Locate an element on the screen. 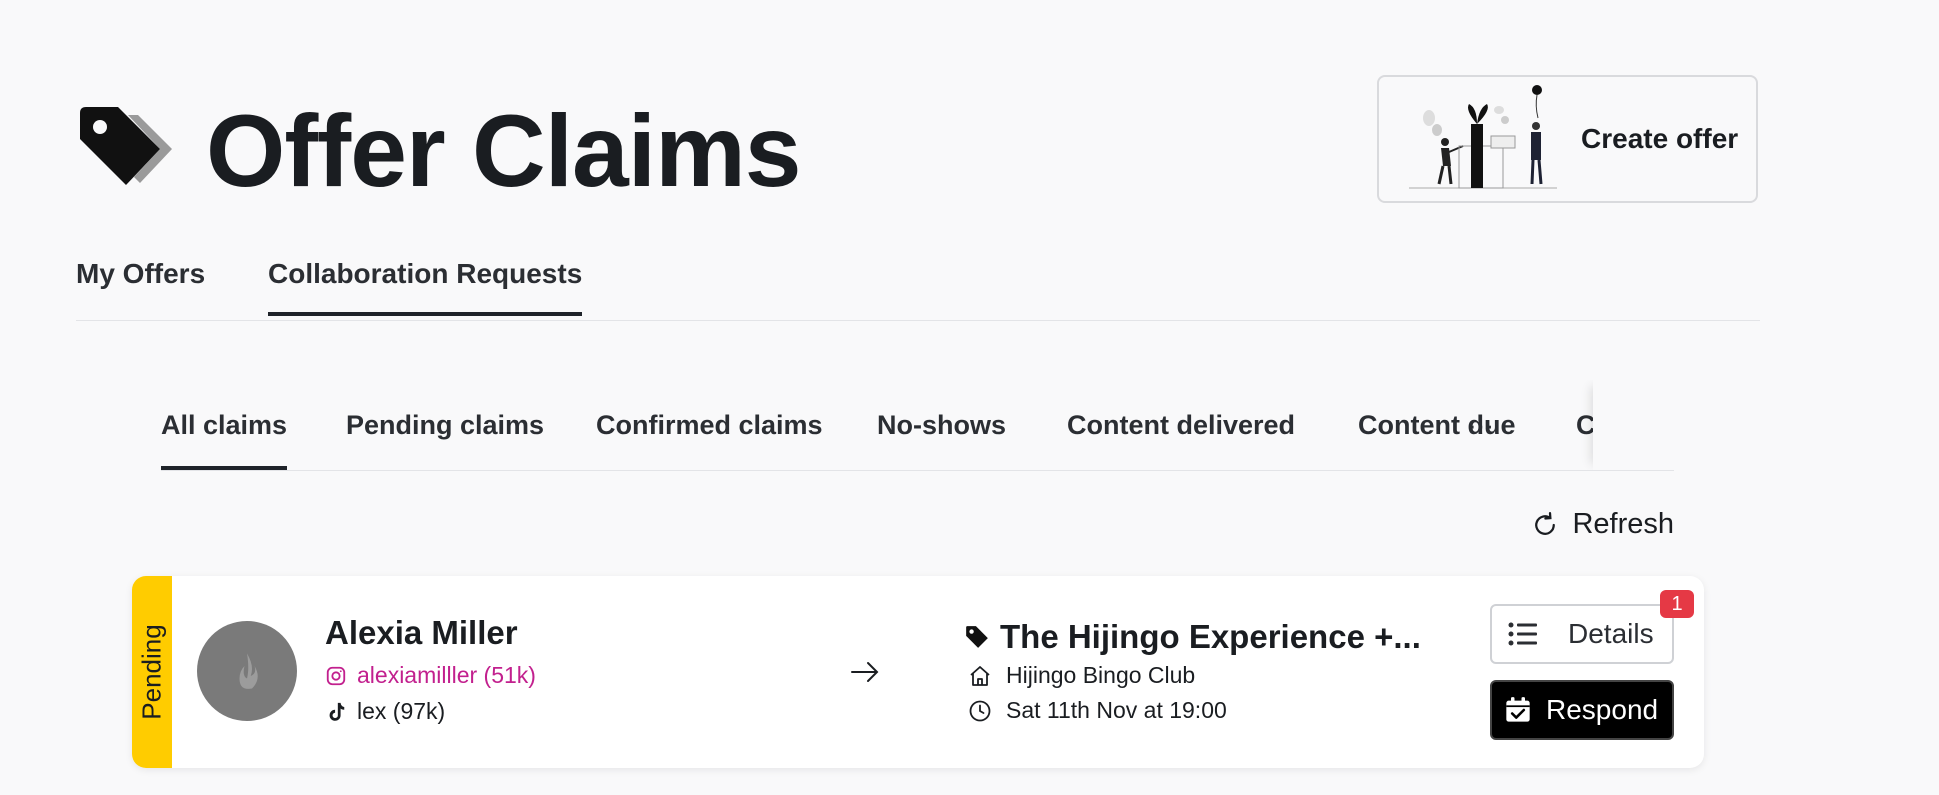  flame-icon is located at coordinates (248, 671).